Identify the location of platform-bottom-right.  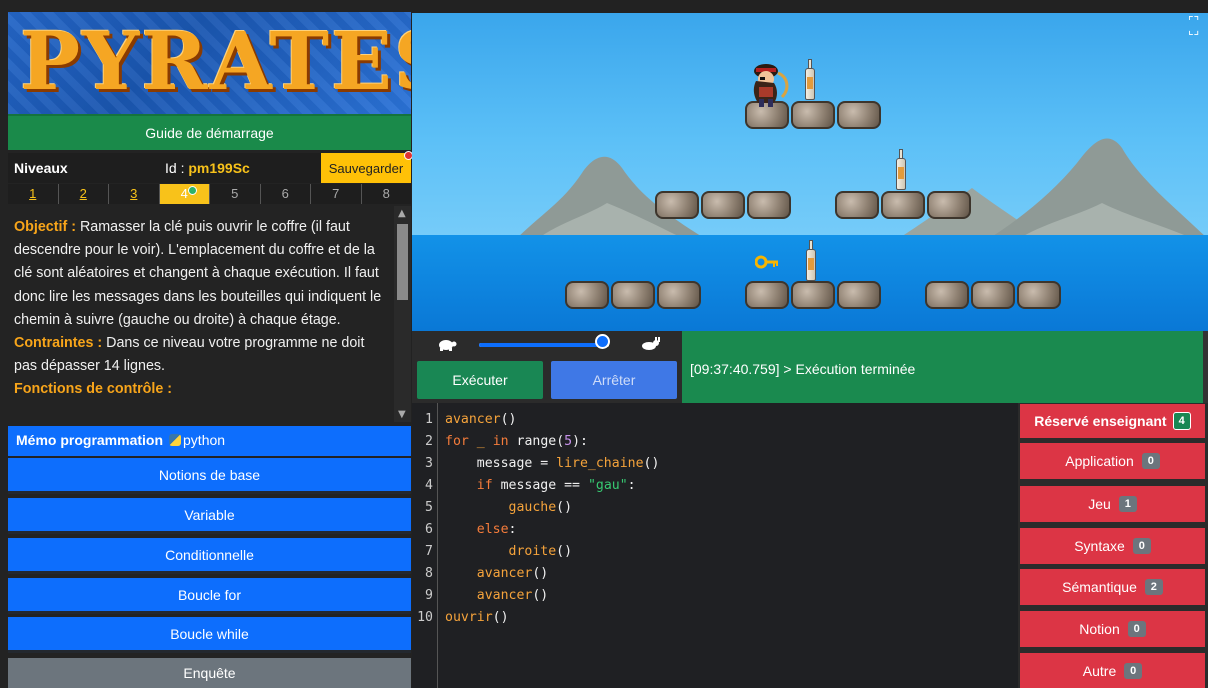
(993, 295).